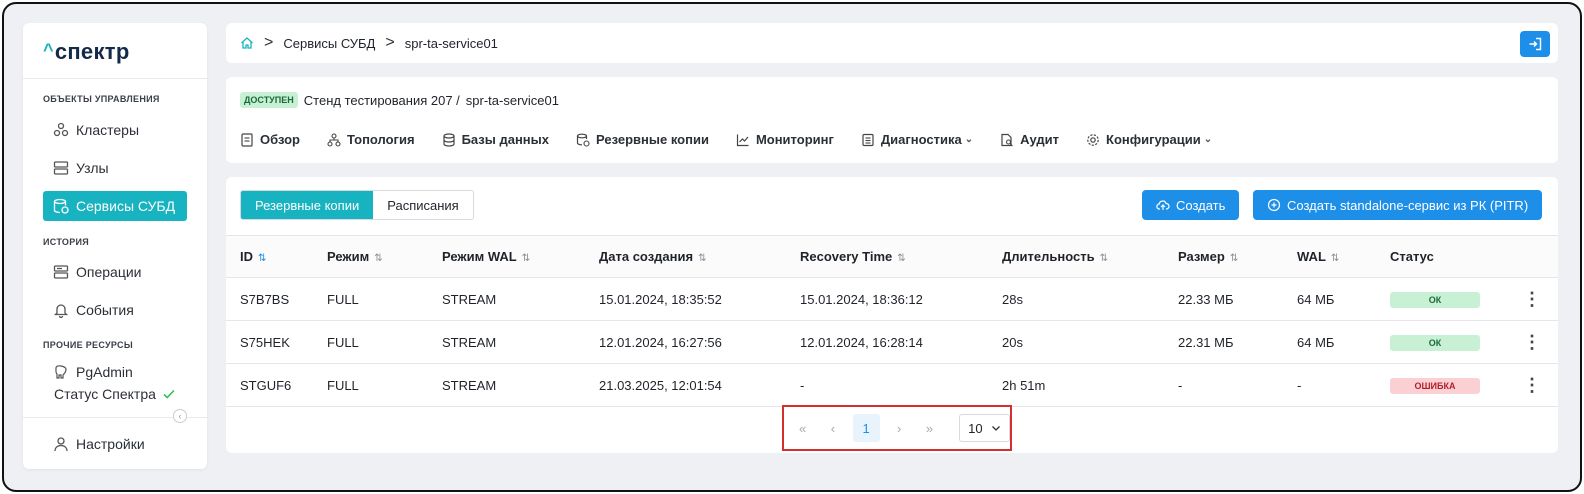  What do you see at coordinates (329, 43) in the screenshot?
I see `breadcrumb-db-services: Сервисы СУБД` at bounding box center [329, 43].